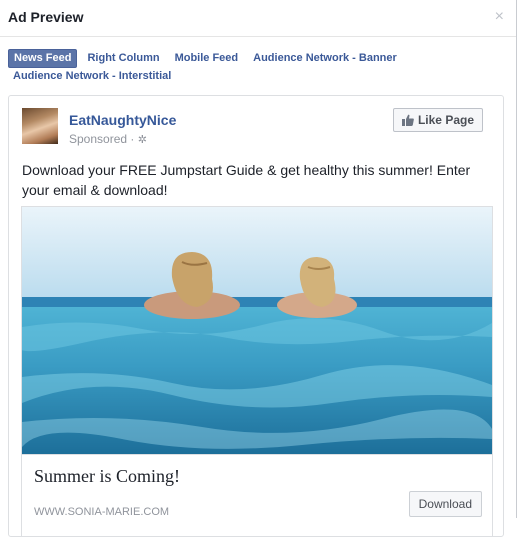 The width and height of the screenshot is (518, 537). I want to click on tab-news-feed: News Feed, so click(43, 58).